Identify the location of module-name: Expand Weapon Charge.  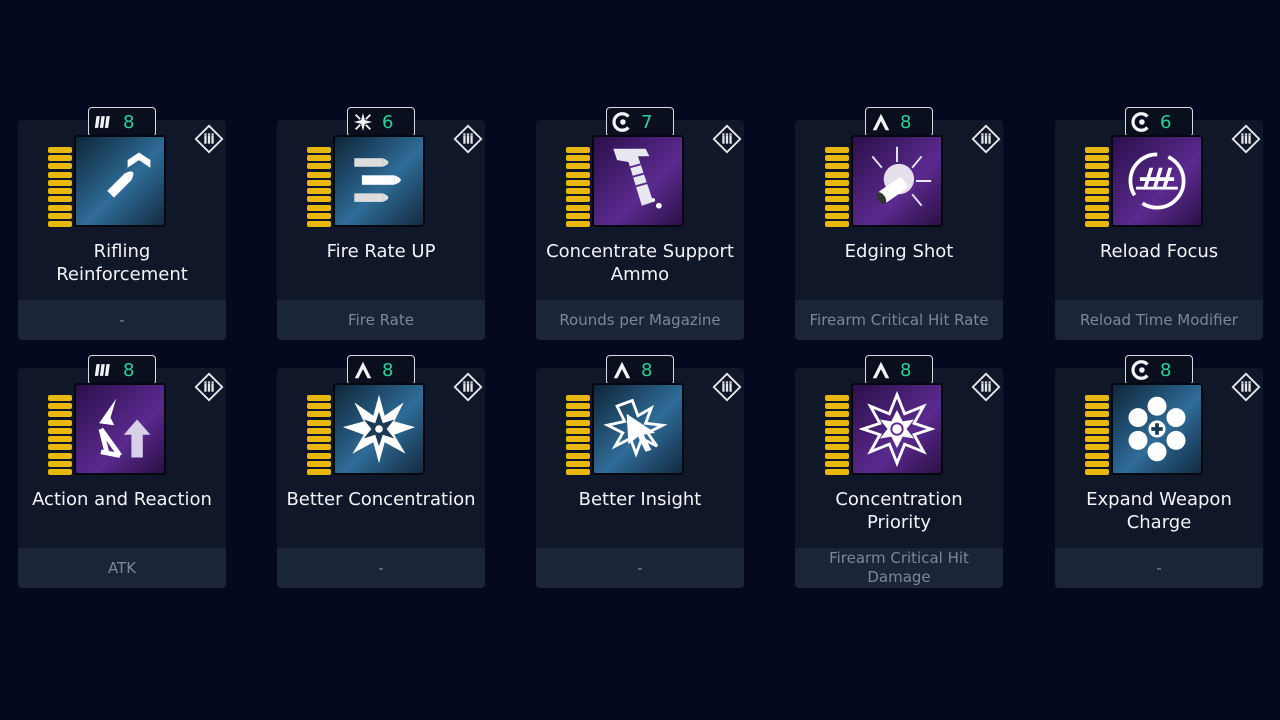
(1159, 511).